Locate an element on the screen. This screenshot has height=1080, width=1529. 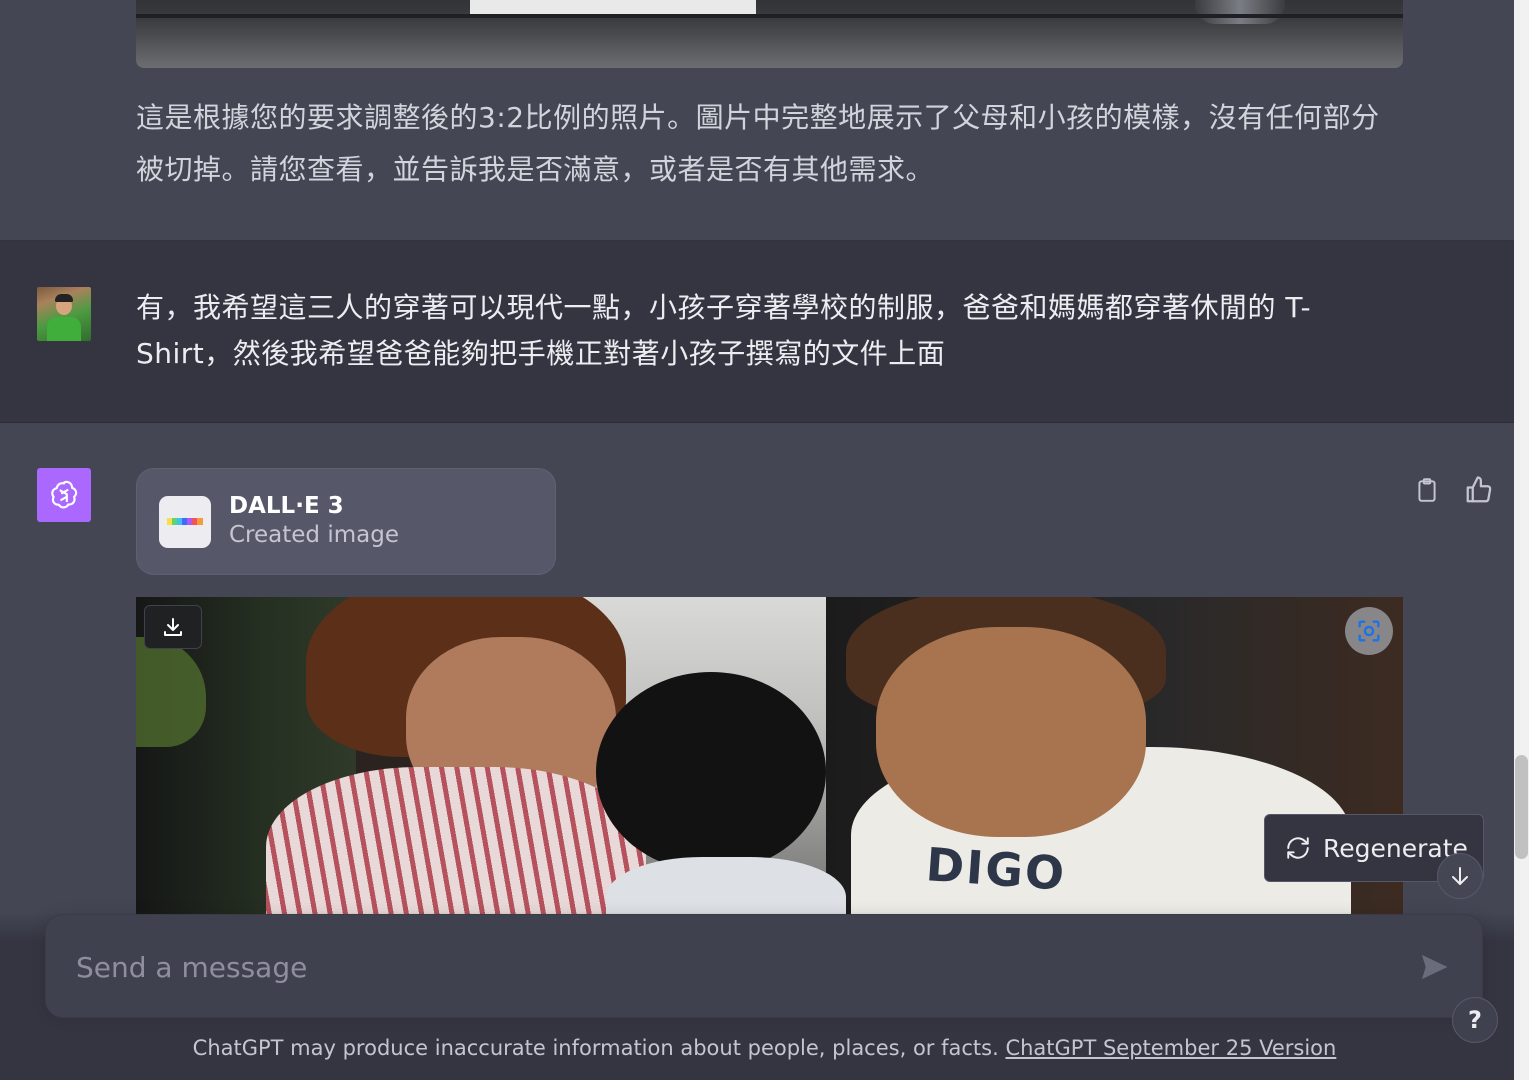
image-shirt-print: DIGO is located at coordinates (996, 869).